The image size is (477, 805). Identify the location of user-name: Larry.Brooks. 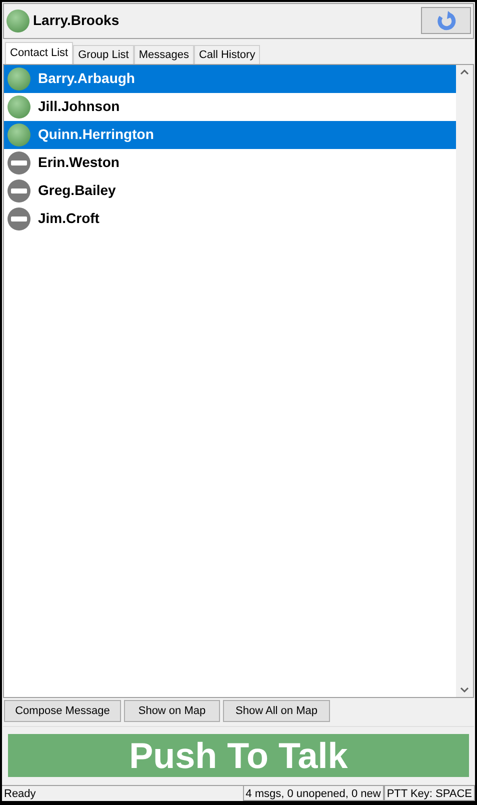
(76, 20).